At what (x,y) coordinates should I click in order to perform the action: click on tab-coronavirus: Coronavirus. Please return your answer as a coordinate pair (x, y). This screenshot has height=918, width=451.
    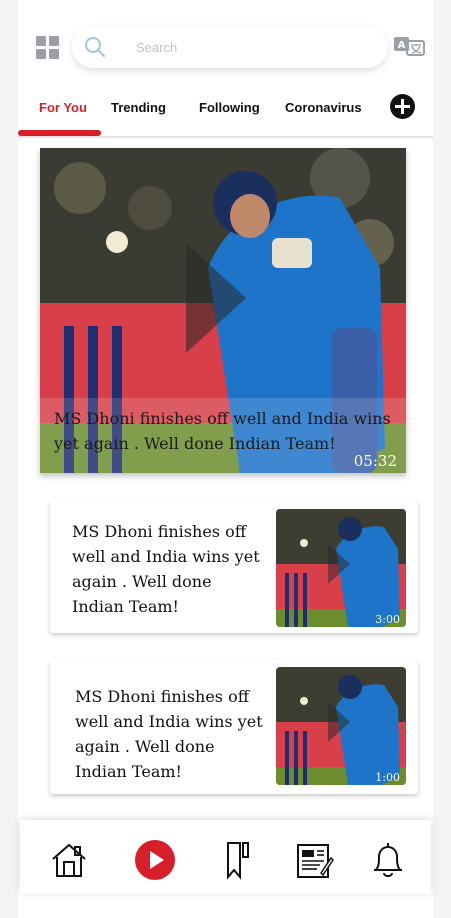
    Looking at the image, I should click on (323, 107).